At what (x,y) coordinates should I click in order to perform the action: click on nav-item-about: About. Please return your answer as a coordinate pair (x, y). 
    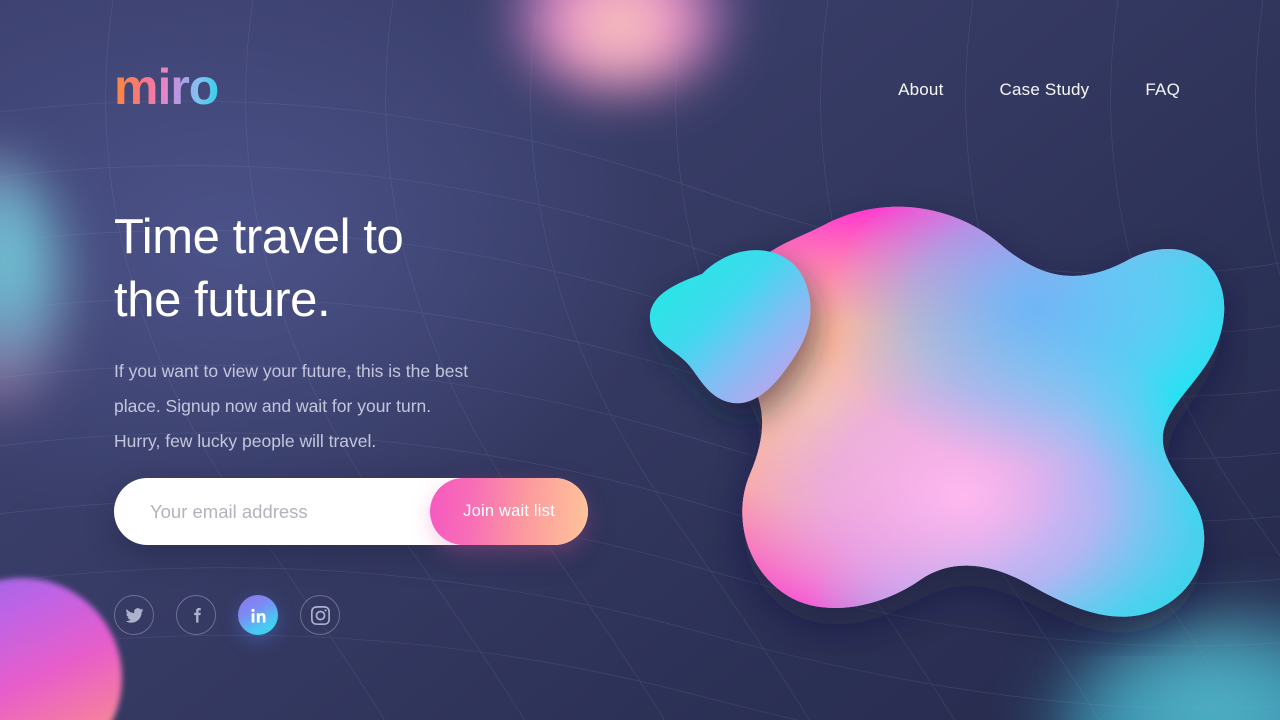
    Looking at the image, I should click on (920, 90).